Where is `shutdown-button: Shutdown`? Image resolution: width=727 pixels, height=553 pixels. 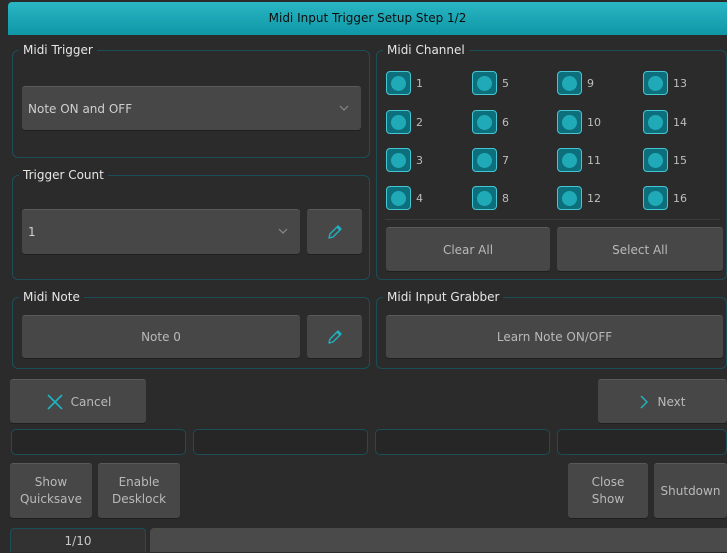
shutdown-button: Shutdown is located at coordinates (690, 490).